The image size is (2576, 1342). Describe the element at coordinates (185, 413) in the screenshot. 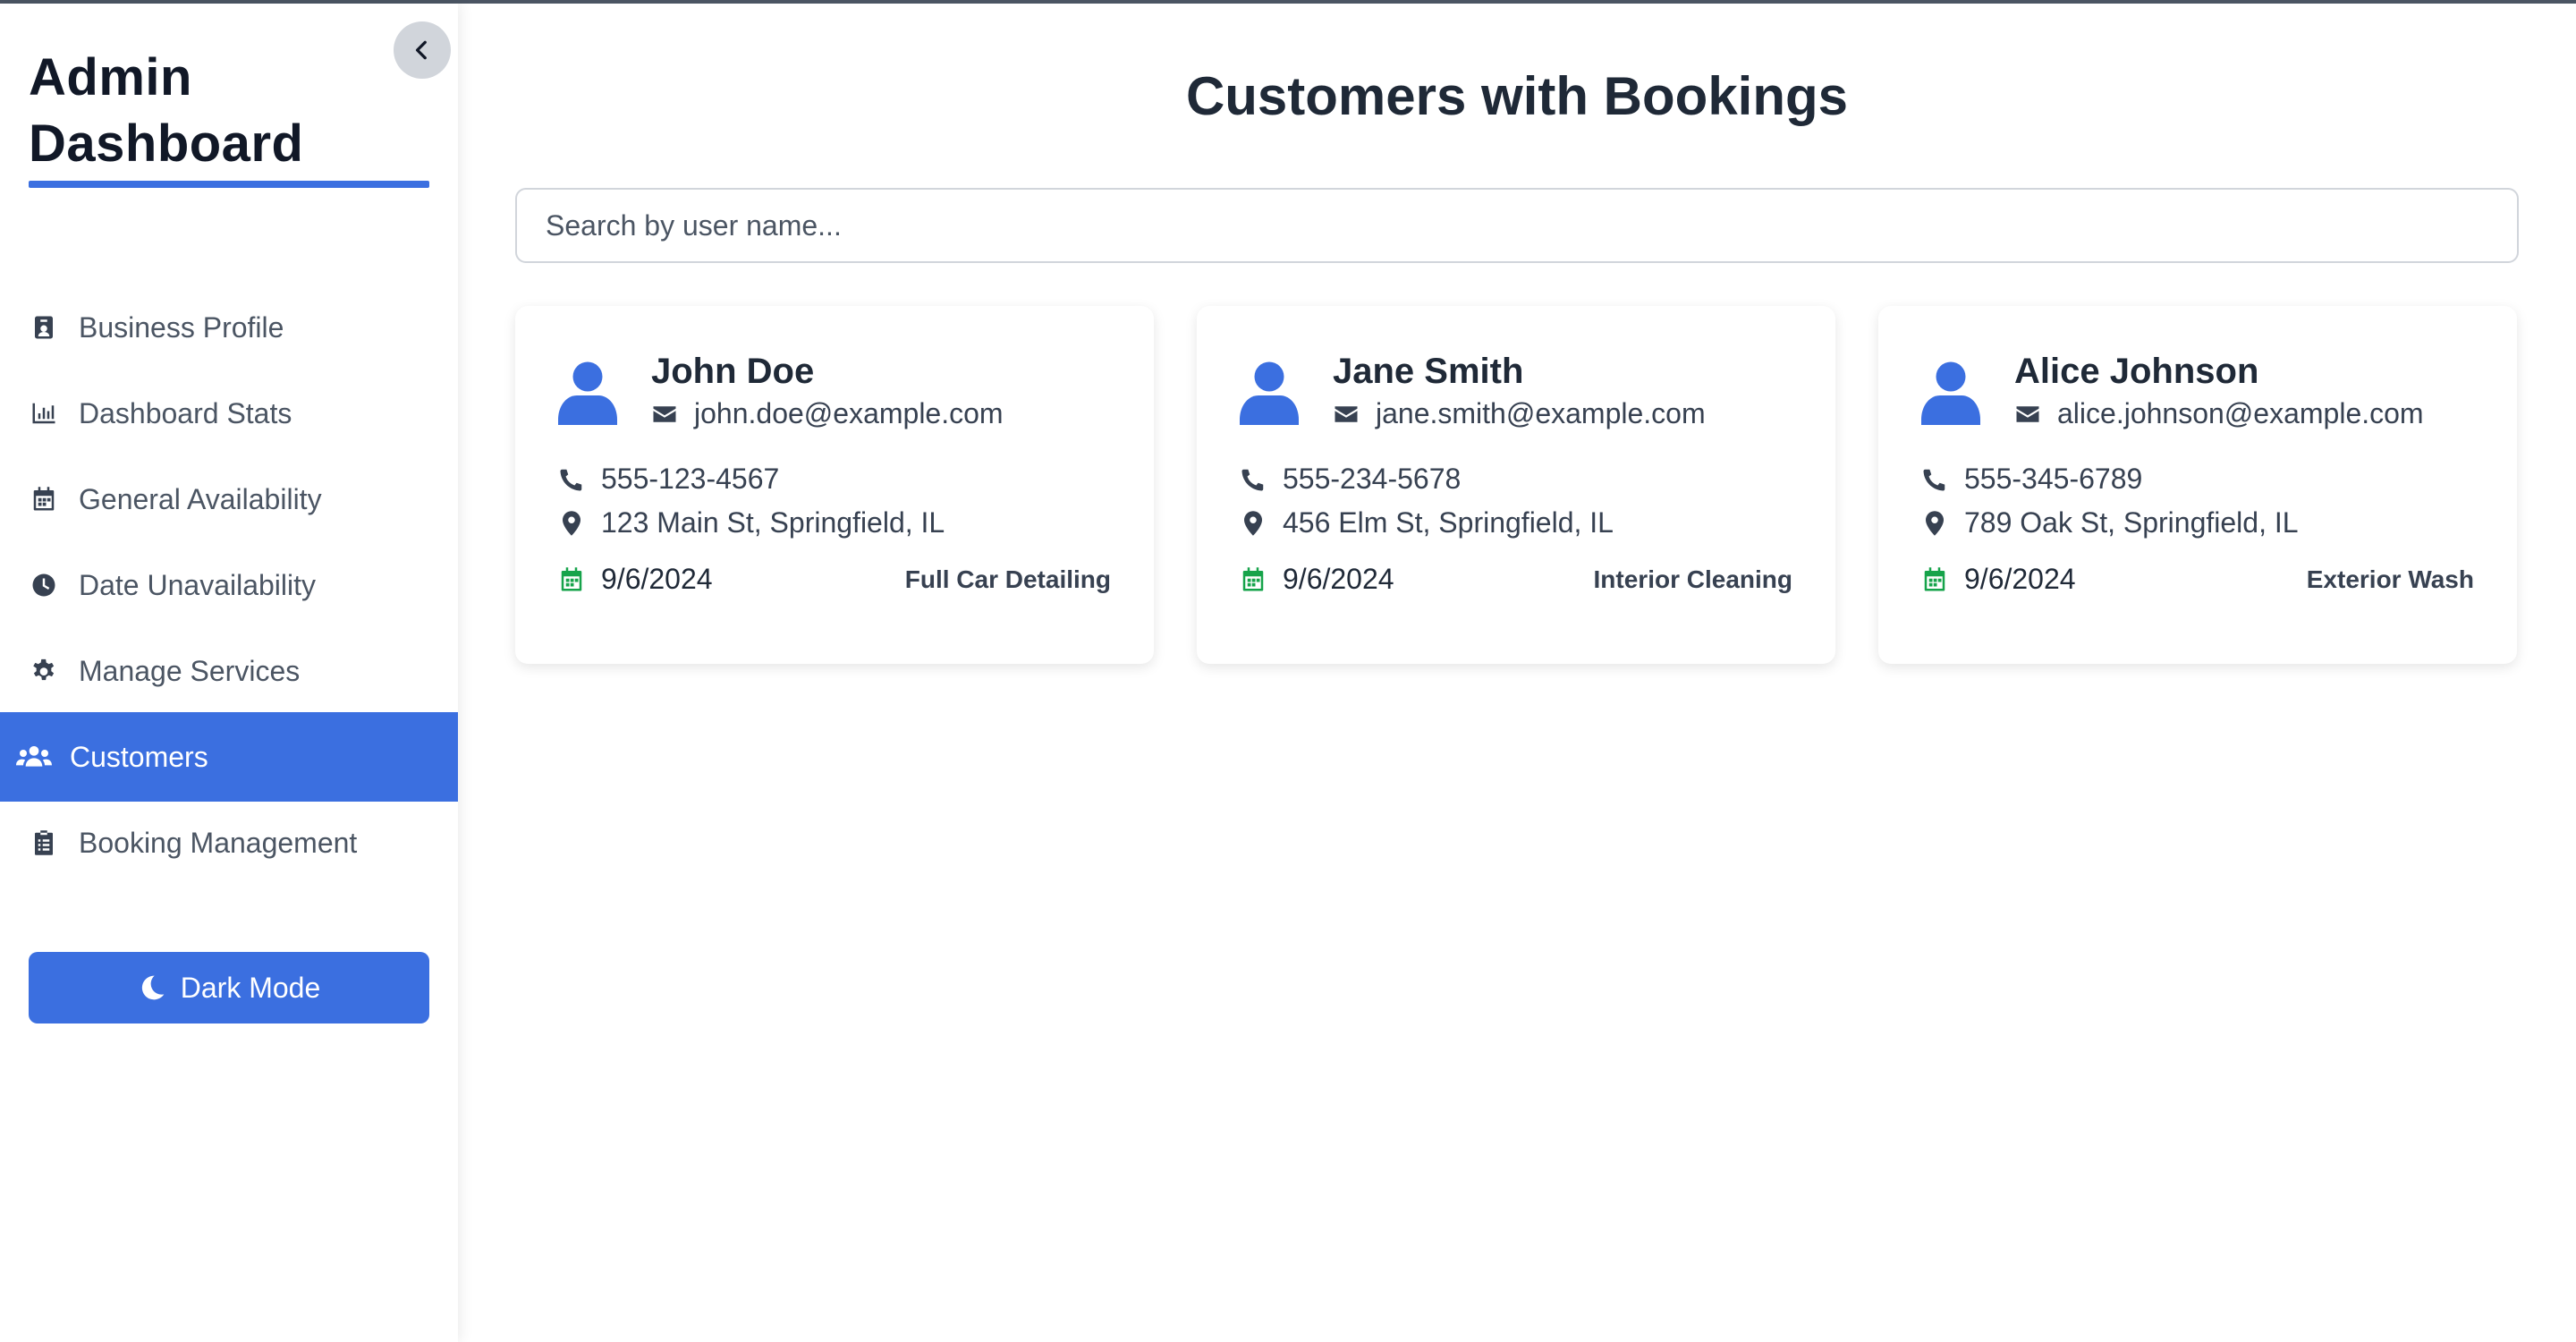

I see `sidebar-item-label: Dashboard Stats` at that location.